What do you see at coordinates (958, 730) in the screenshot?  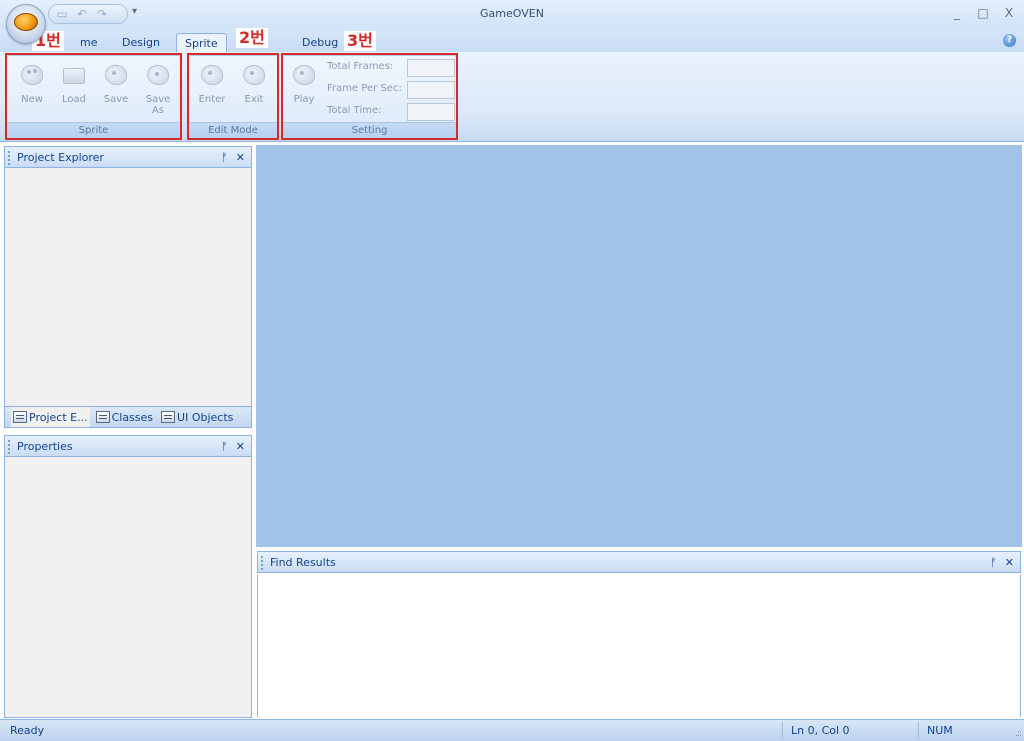 I see `num-lock-indicator: NUM` at bounding box center [958, 730].